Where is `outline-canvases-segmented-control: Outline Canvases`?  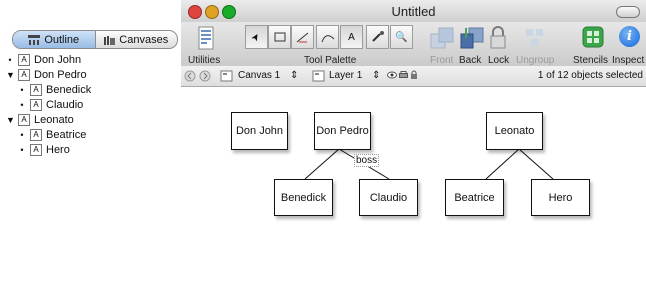 outline-canvases-segmented-control: Outline Canvases is located at coordinates (95, 39).